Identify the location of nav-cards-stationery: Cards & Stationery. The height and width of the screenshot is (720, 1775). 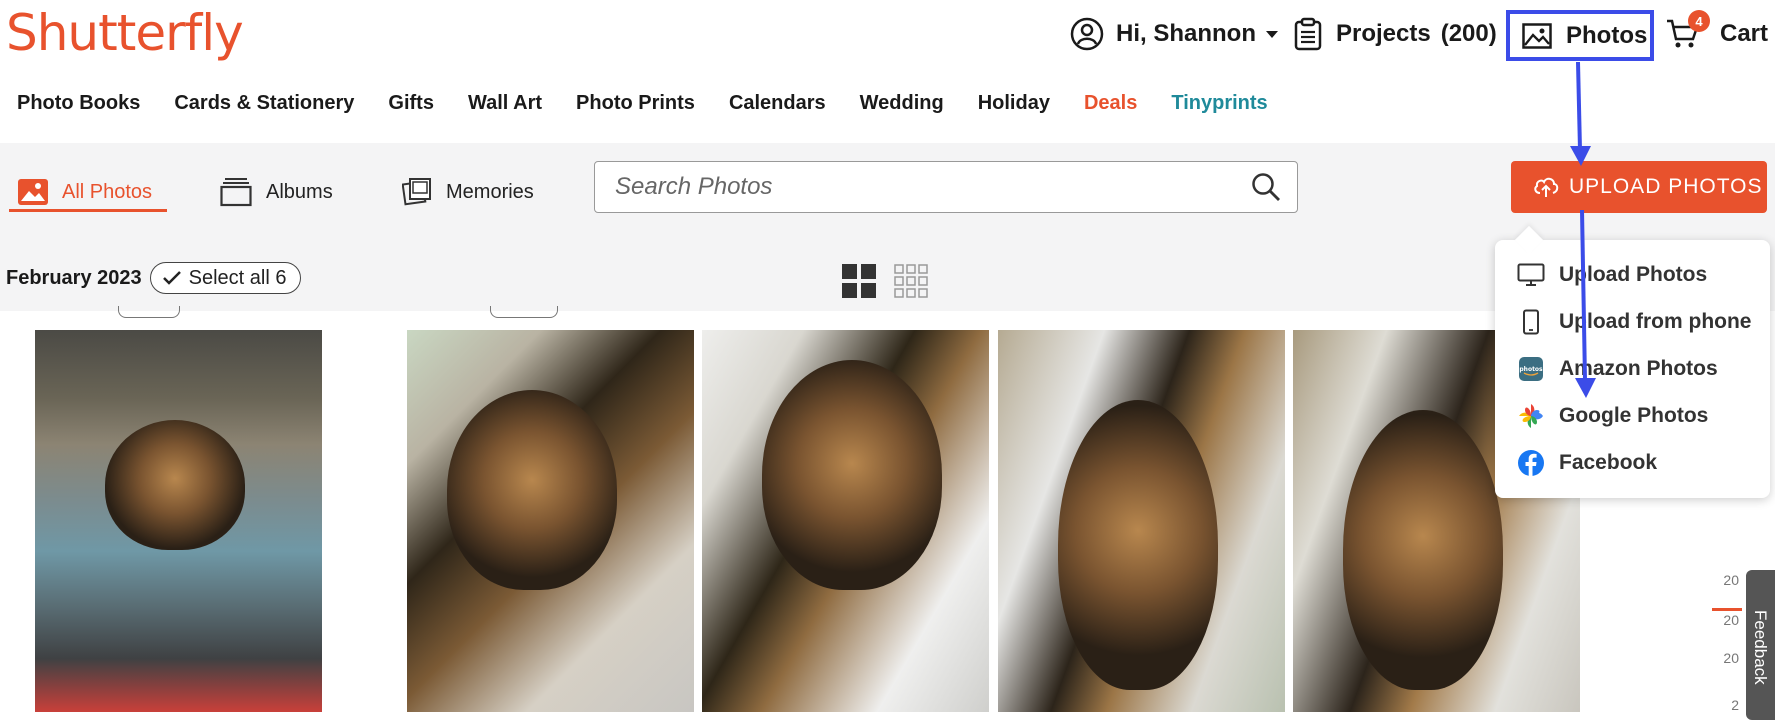
(264, 103).